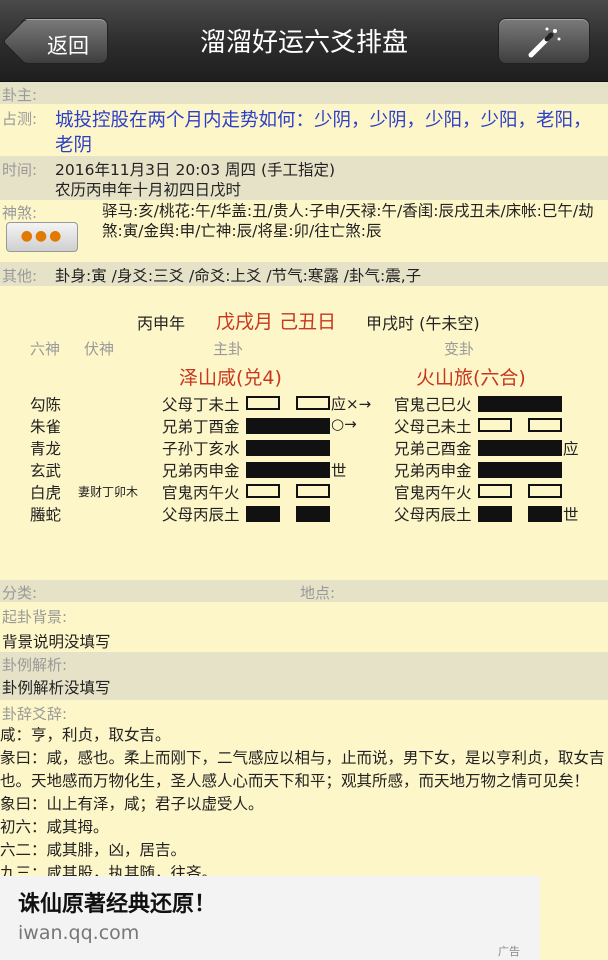 The height and width of the screenshot is (960, 608). What do you see at coordinates (195, 170) in the screenshot?
I see `time-value: 2016年11月3日 20:03 周四 (手工指定)` at bounding box center [195, 170].